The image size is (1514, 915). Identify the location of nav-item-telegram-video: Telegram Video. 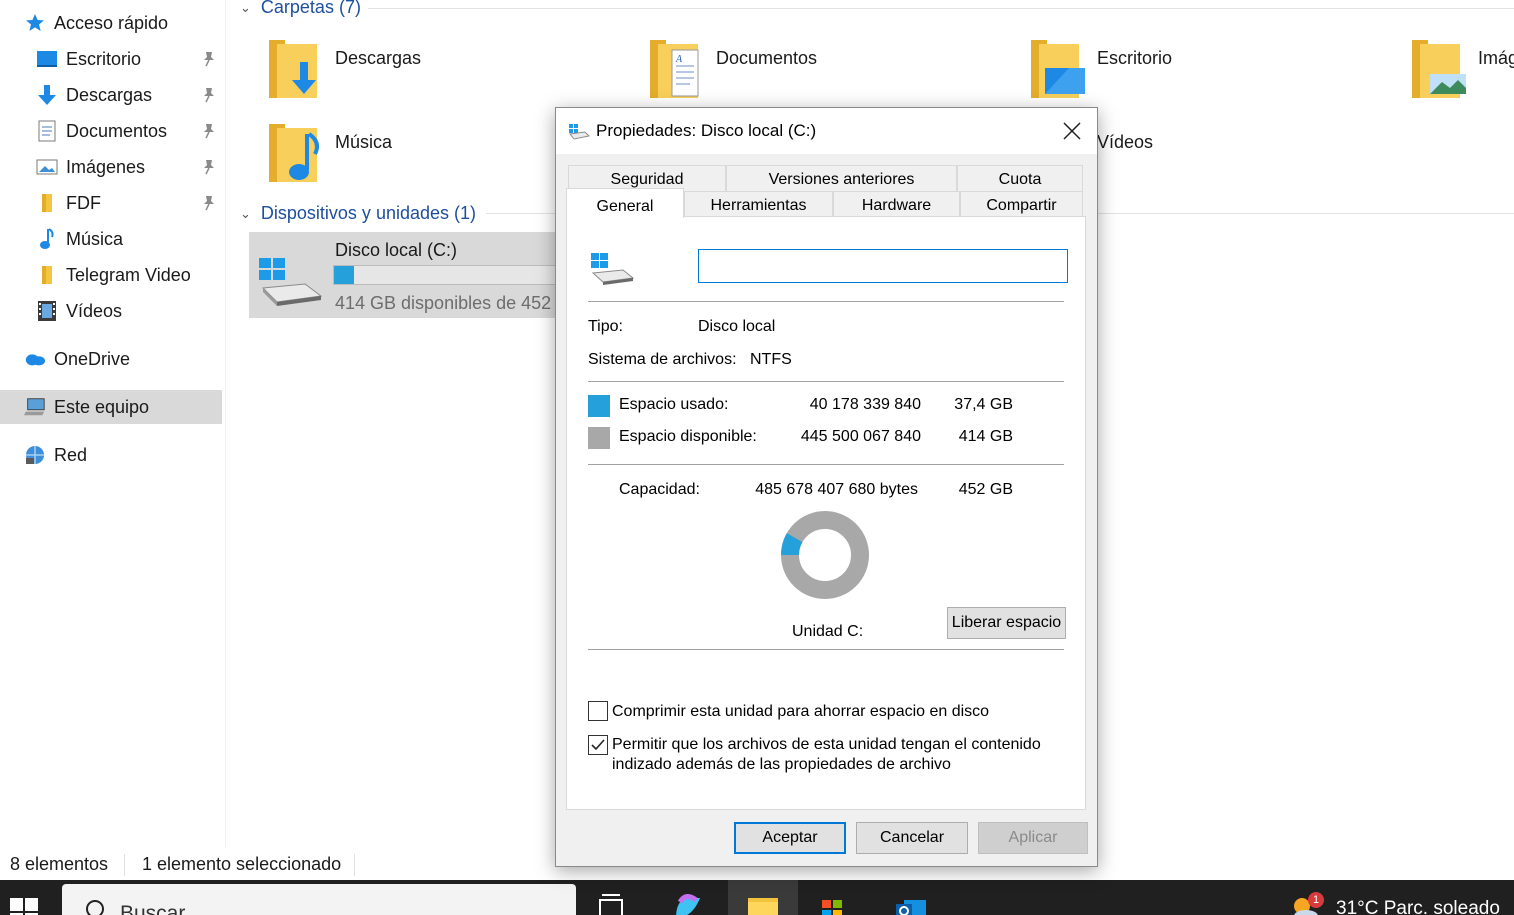
(111, 275).